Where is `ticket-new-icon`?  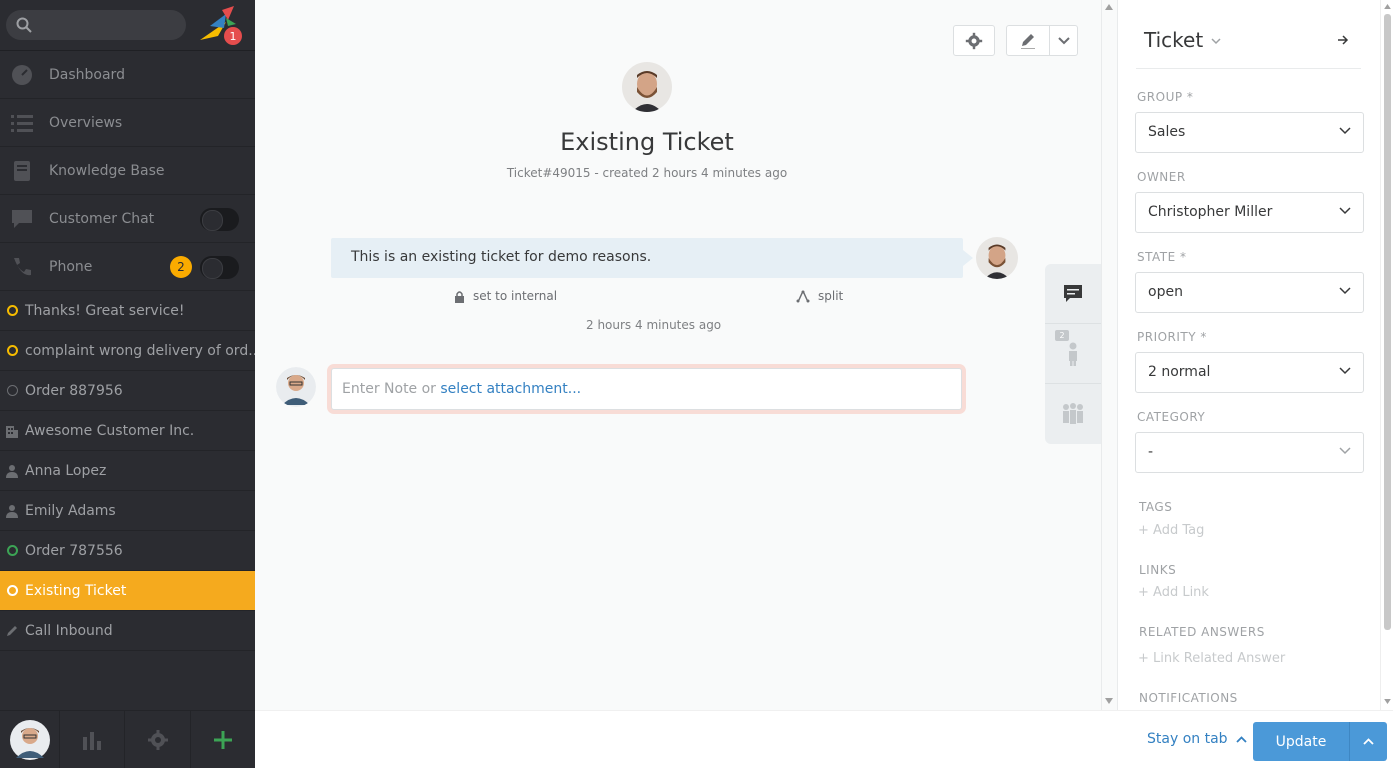 ticket-new-icon is located at coordinates (12, 391).